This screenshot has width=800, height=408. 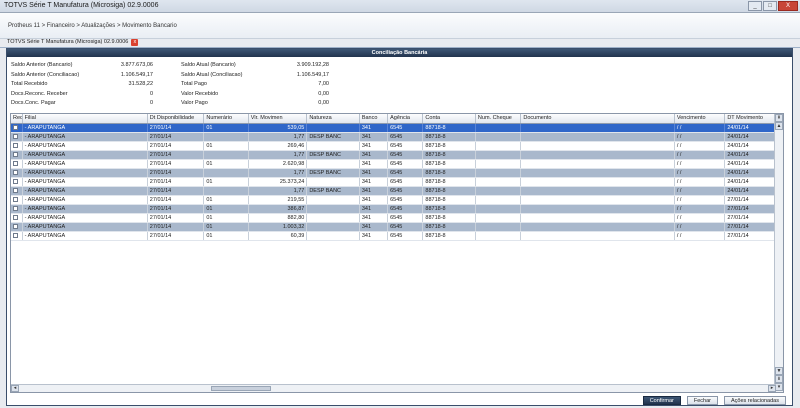 I want to click on table-cell: 539,05, so click(x=278, y=128).